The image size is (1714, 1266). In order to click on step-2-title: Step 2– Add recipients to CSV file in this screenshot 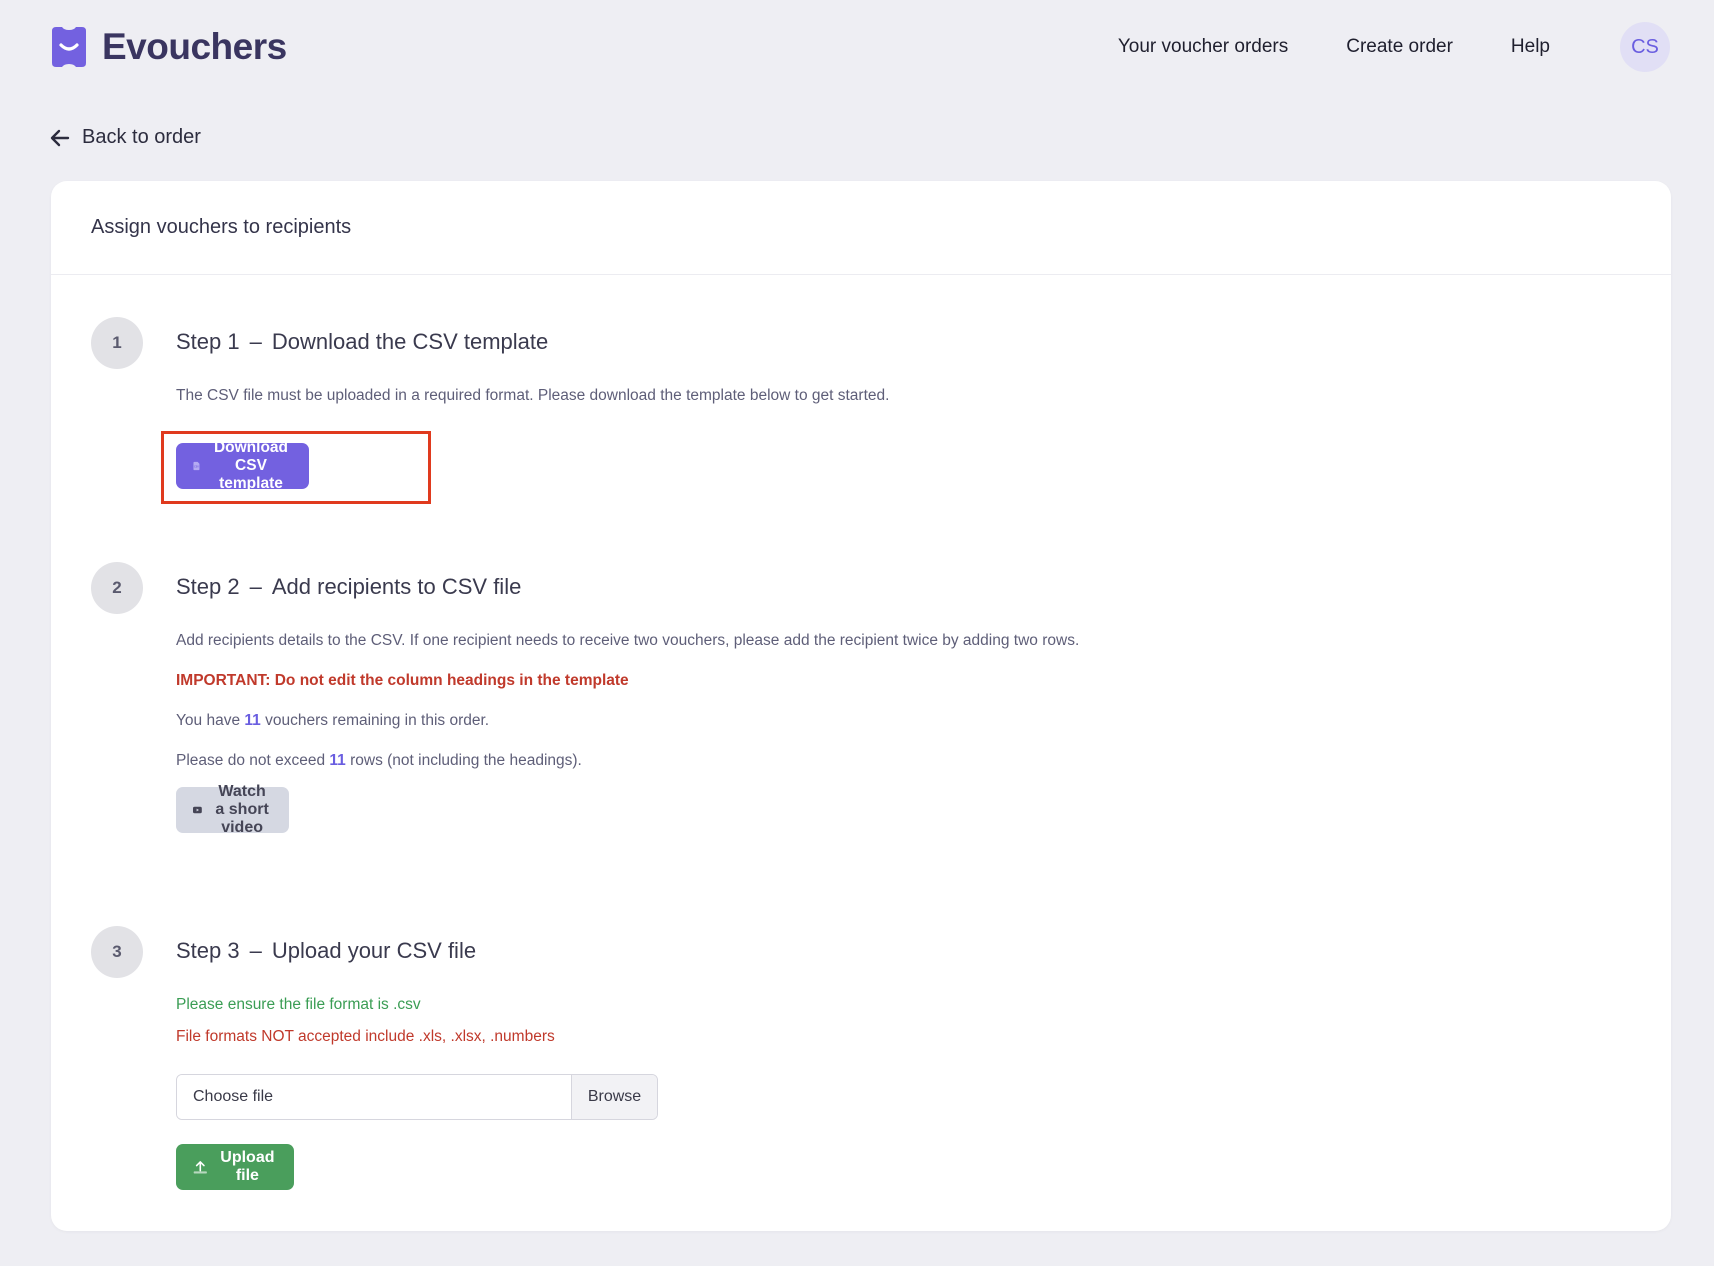, I will do `click(348, 587)`.